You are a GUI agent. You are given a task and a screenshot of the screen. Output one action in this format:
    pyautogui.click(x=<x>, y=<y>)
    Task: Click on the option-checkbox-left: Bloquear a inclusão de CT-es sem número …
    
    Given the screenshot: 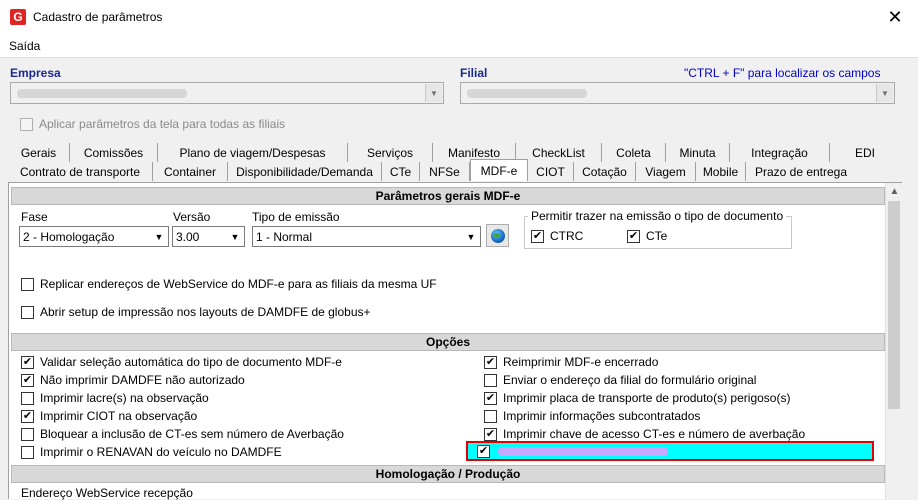 What is the action you would take?
    pyautogui.click(x=182, y=434)
    